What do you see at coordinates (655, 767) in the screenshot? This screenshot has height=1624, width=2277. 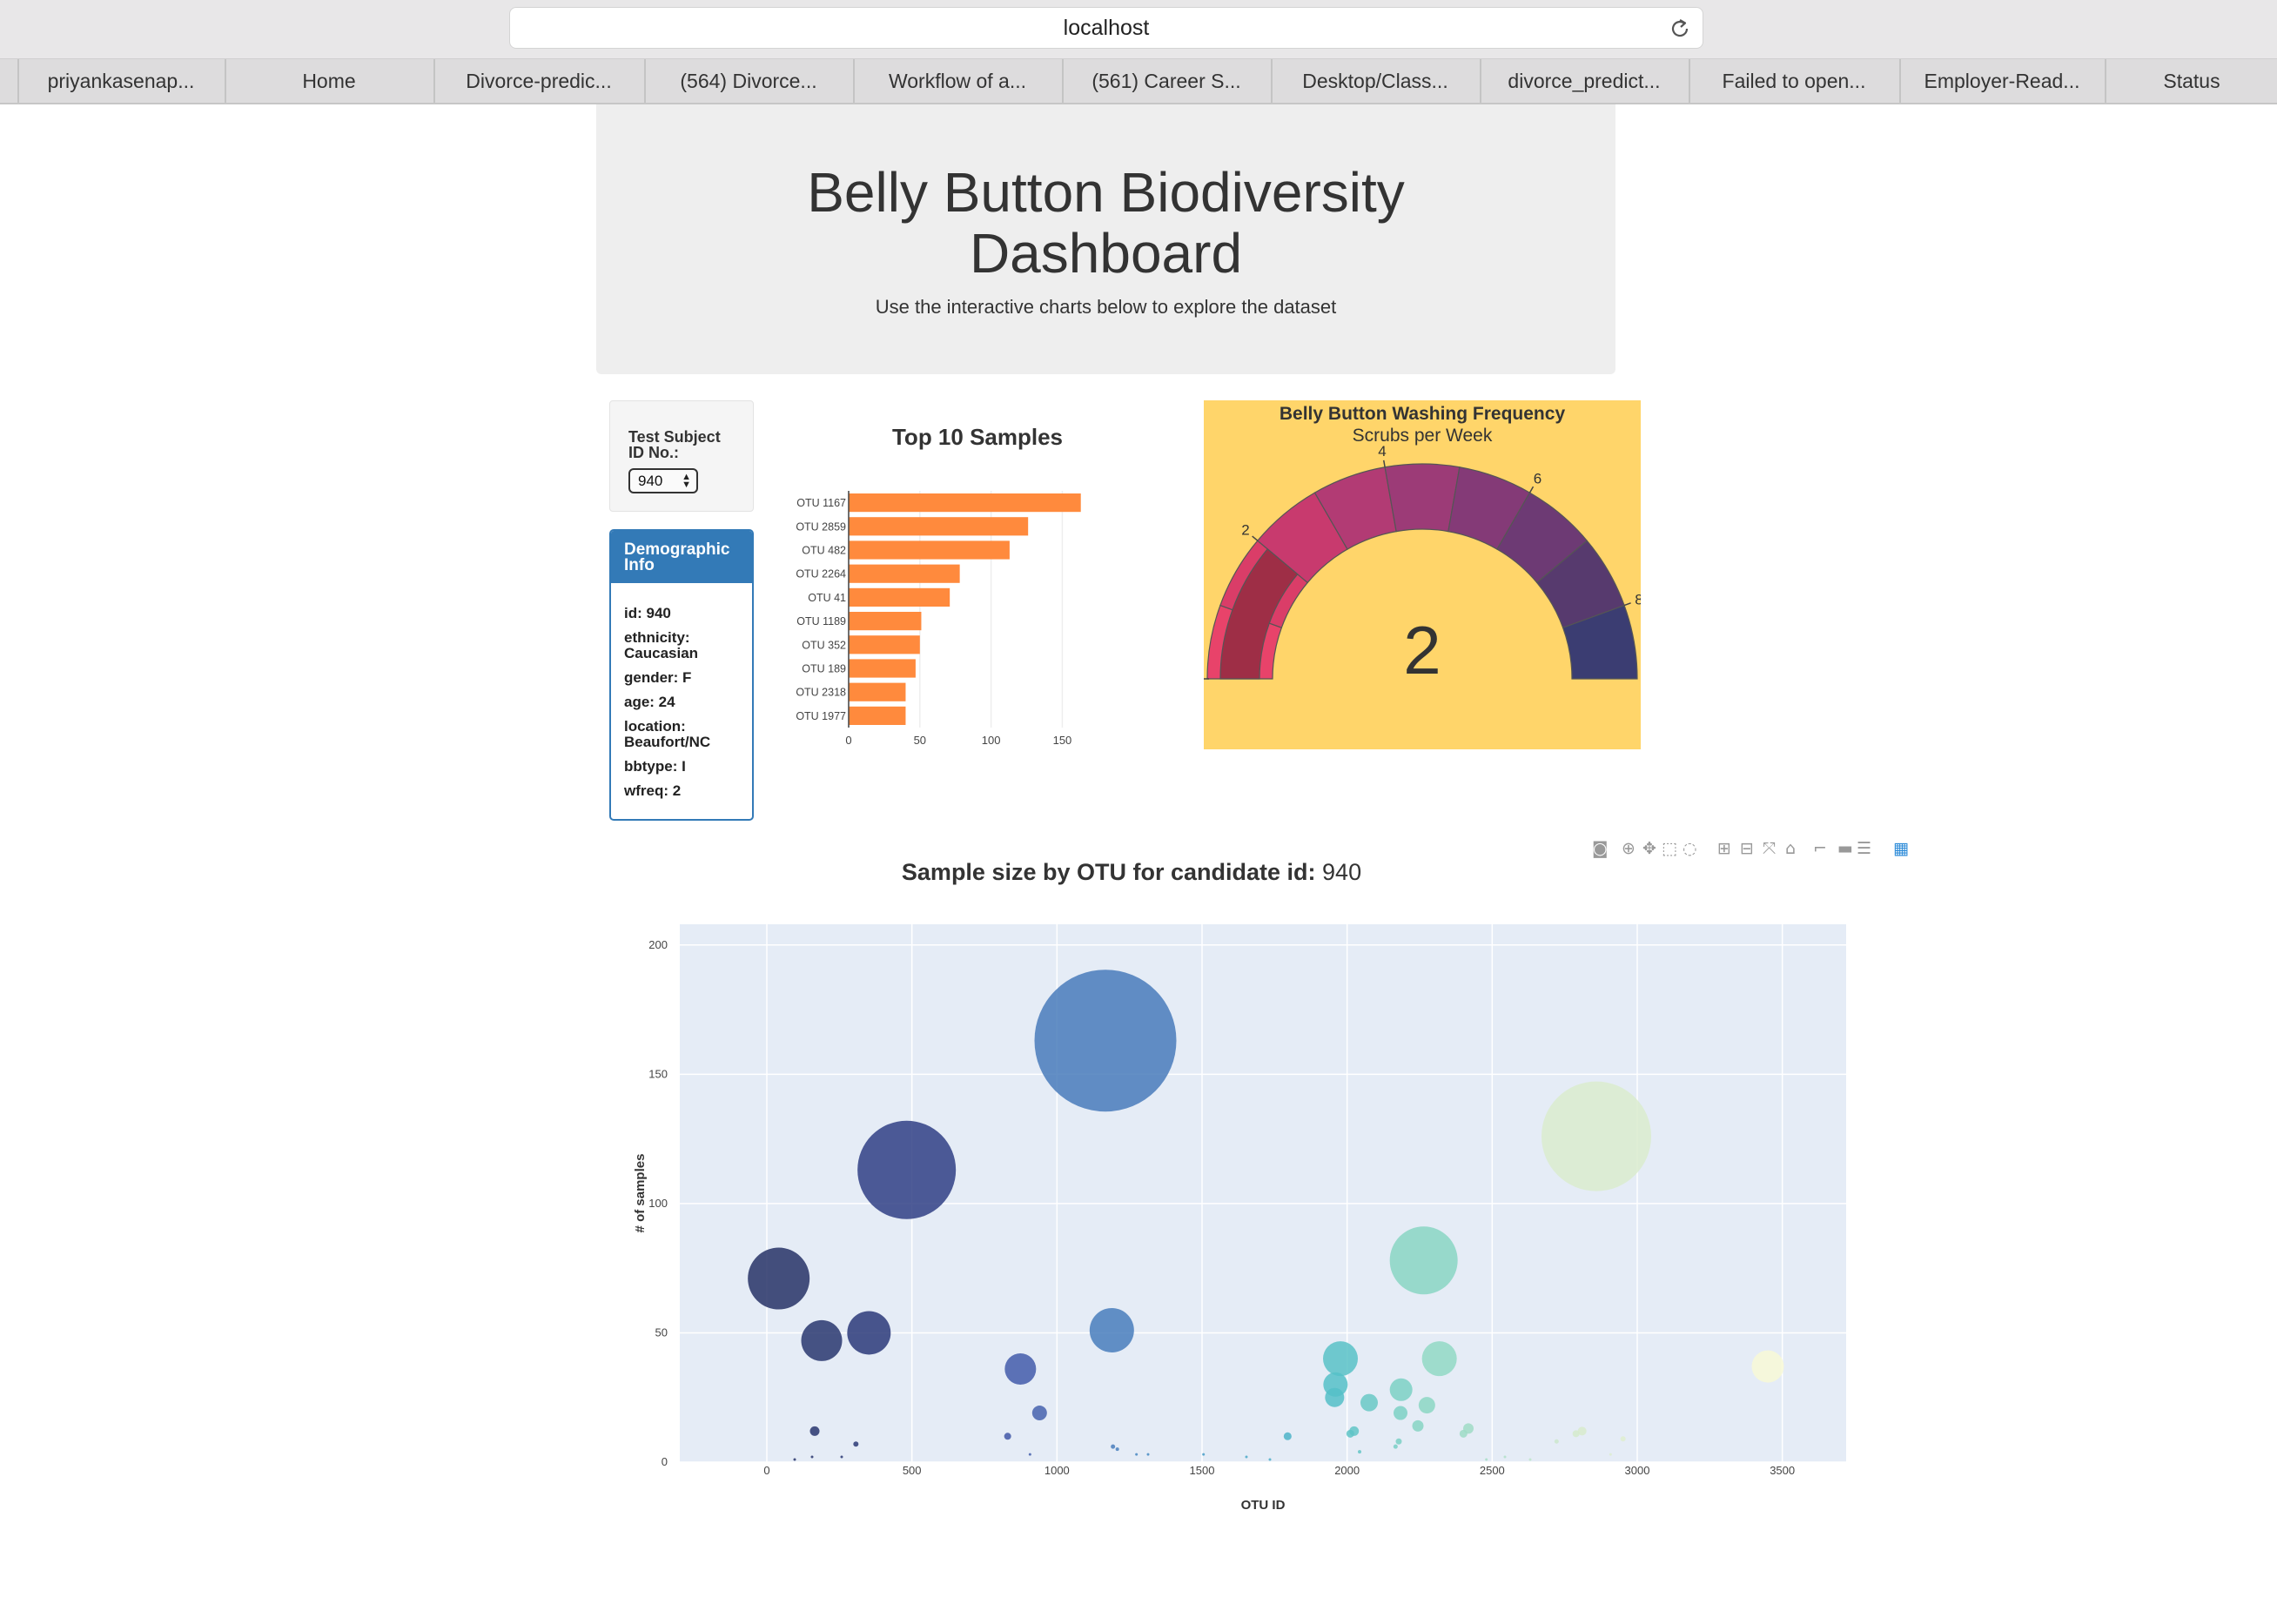 I see `demo-bbtype: bbtype: I` at bounding box center [655, 767].